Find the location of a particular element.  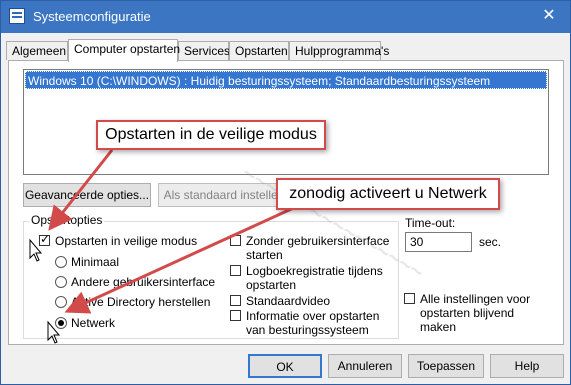

tab-computer-opstarten: Computer opstarten is located at coordinates (124, 50).